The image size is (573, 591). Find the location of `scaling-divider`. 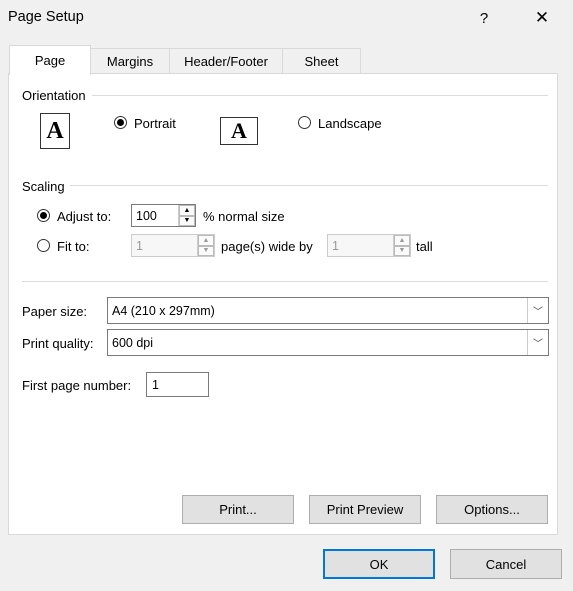

scaling-divider is located at coordinates (309, 185).